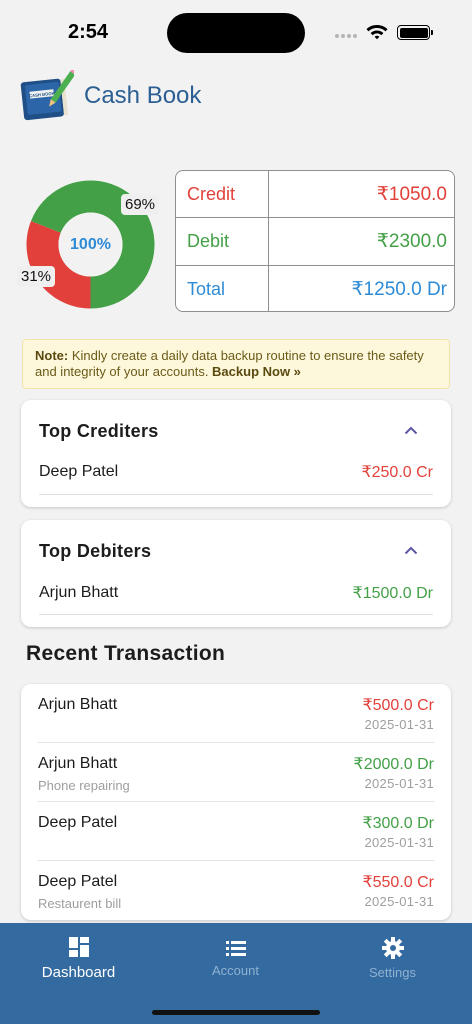  Describe the element at coordinates (315, 195) in the screenshot. I see `credit-row: Credit ₹1050.0` at that location.